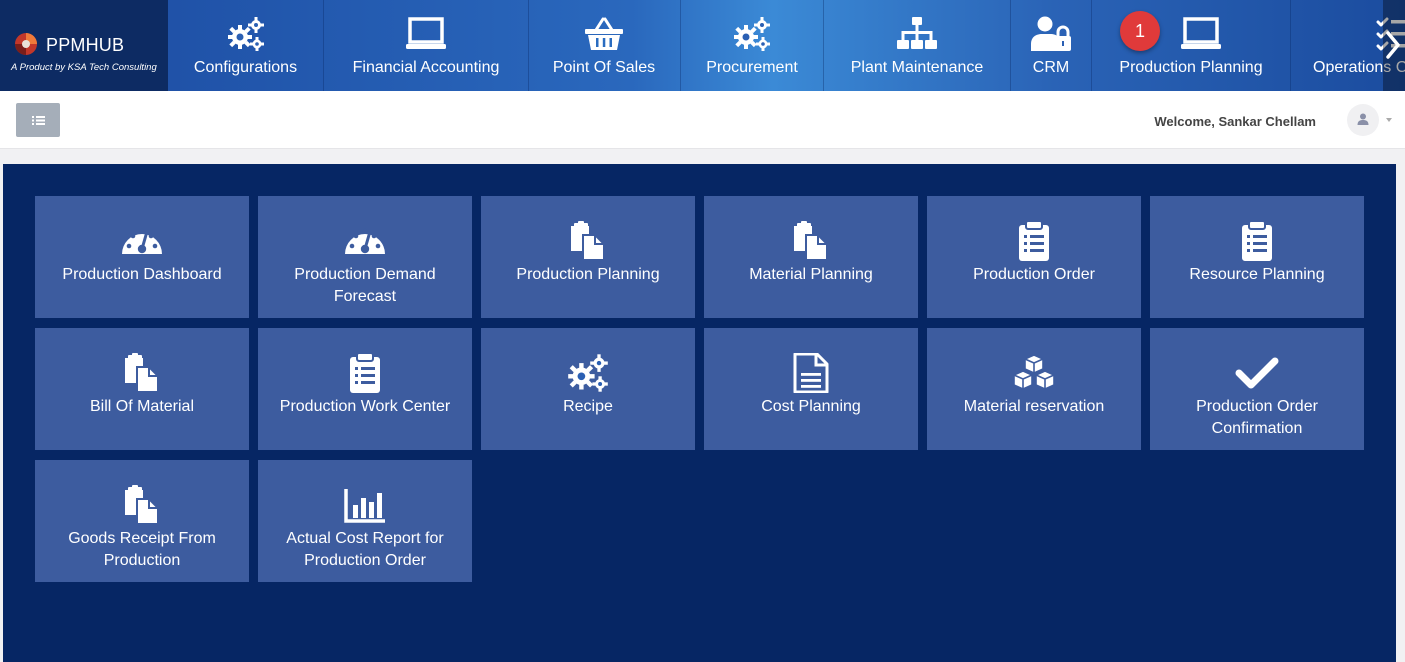 The width and height of the screenshot is (1405, 662). What do you see at coordinates (1034, 406) in the screenshot?
I see `tile-label: Material reservation` at bounding box center [1034, 406].